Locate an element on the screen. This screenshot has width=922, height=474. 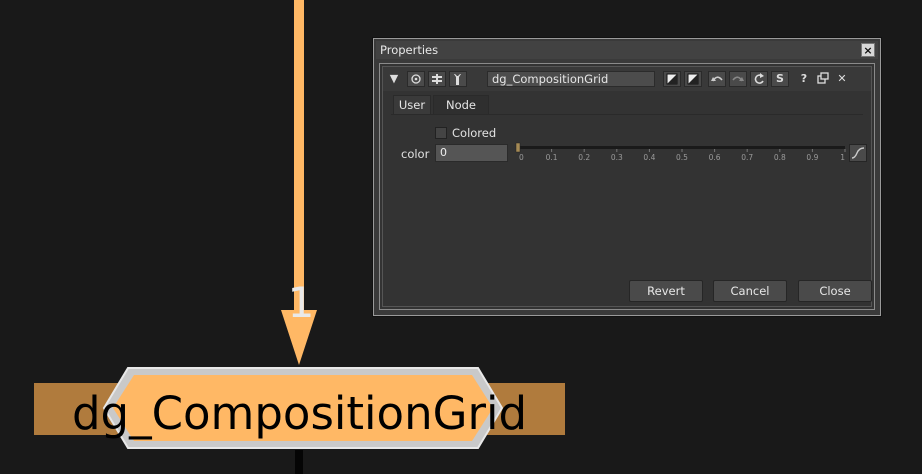
curve-icon is located at coordinates (858, 153).